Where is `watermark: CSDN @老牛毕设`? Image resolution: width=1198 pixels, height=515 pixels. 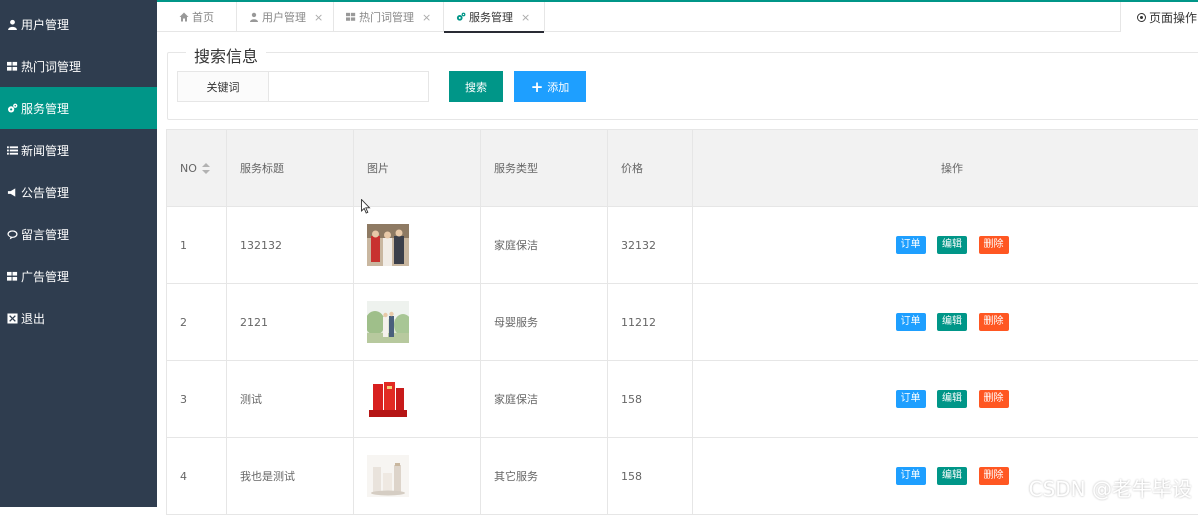
watermark: CSDN @老牛毕设 is located at coordinates (1110, 487).